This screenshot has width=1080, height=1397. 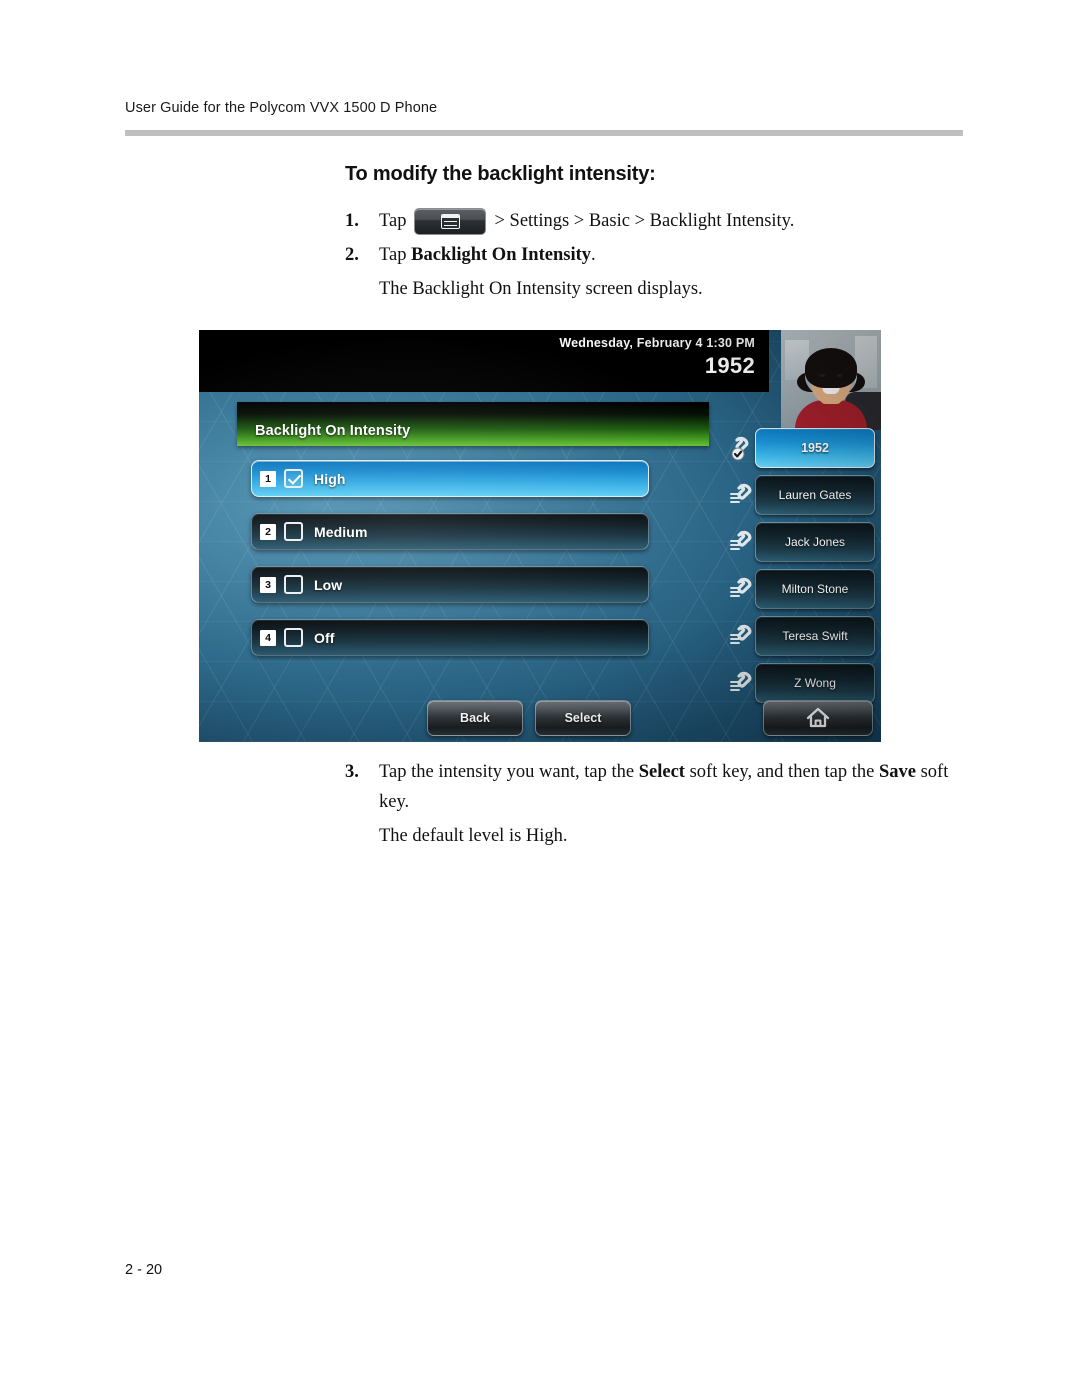 What do you see at coordinates (293, 531) in the screenshot?
I see `checkbox-medium-icon` at bounding box center [293, 531].